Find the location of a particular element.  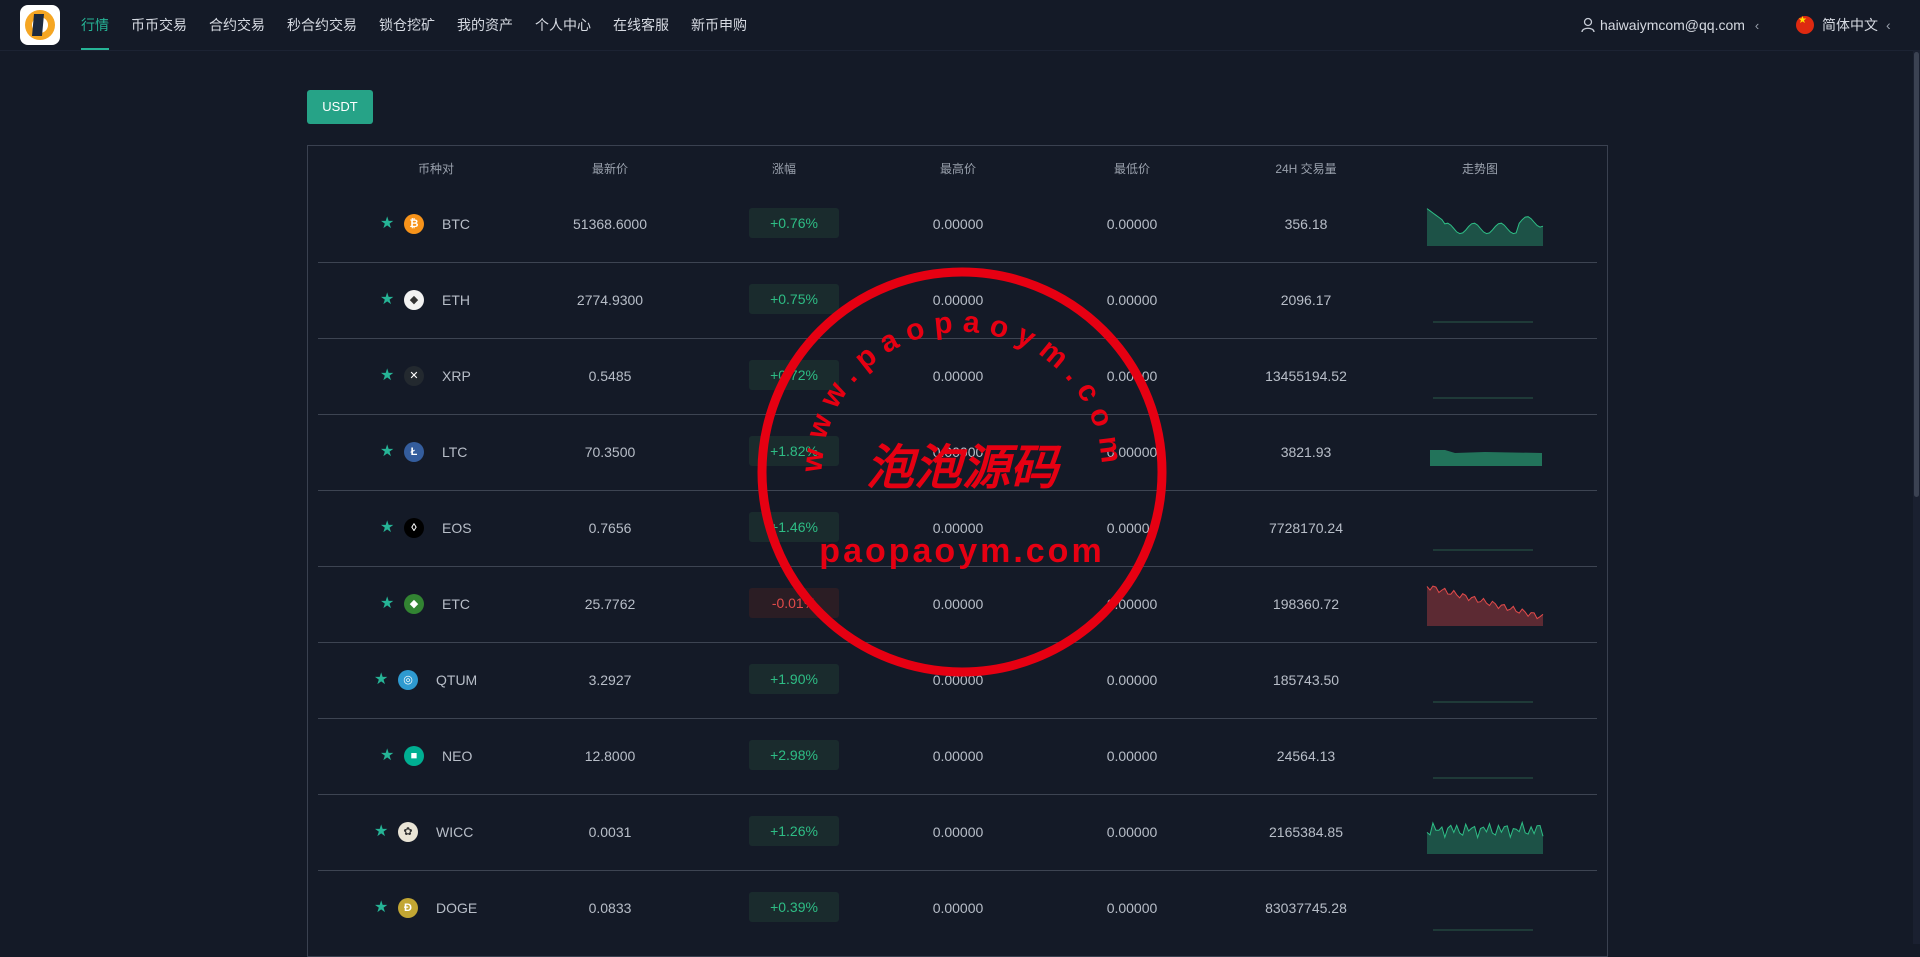

doge-icon: Ð is located at coordinates (408, 908).